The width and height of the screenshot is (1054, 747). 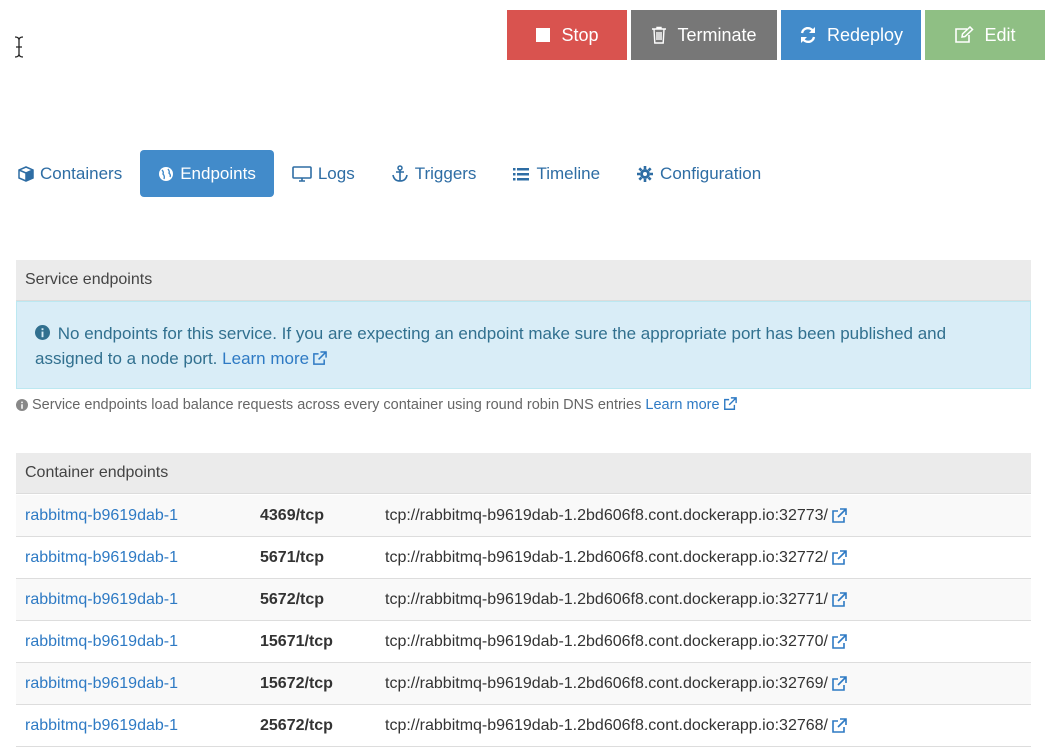 What do you see at coordinates (645, 173) in the screenshot?
I see `gear-icon` at bounding box center [645, 173].